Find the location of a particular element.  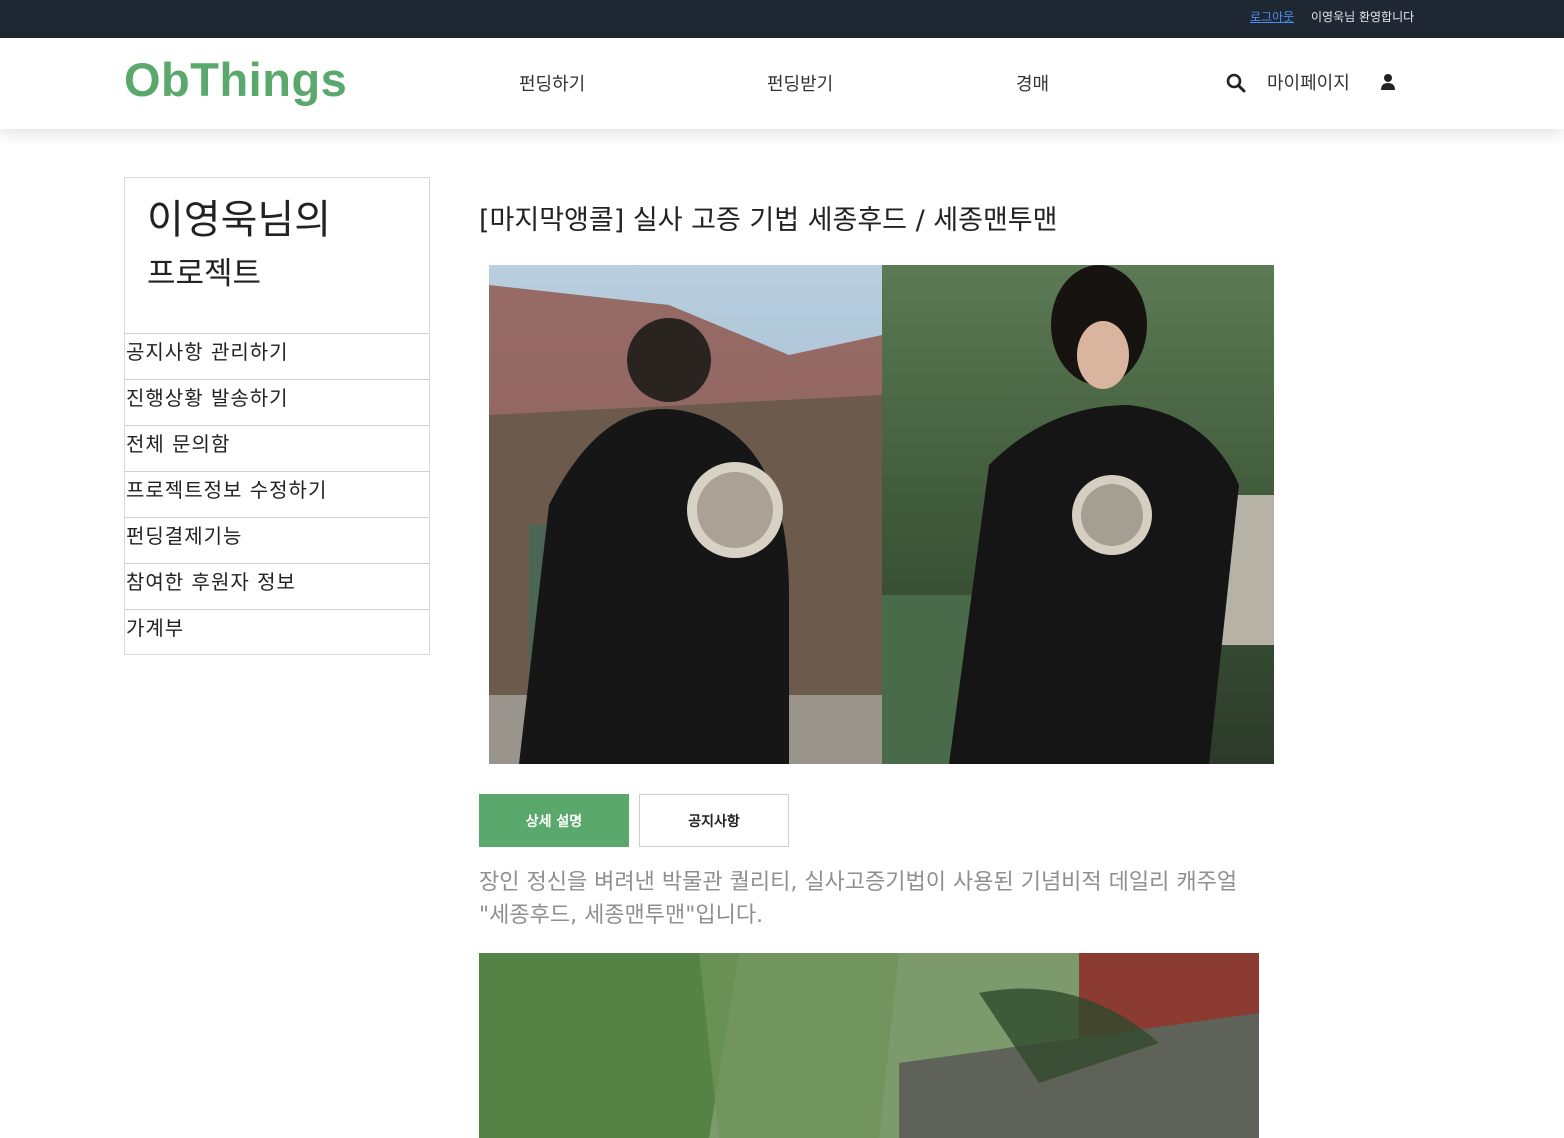

sidebar-item-payment: 펀딩결제기능 is located at coordinates (277, 540).